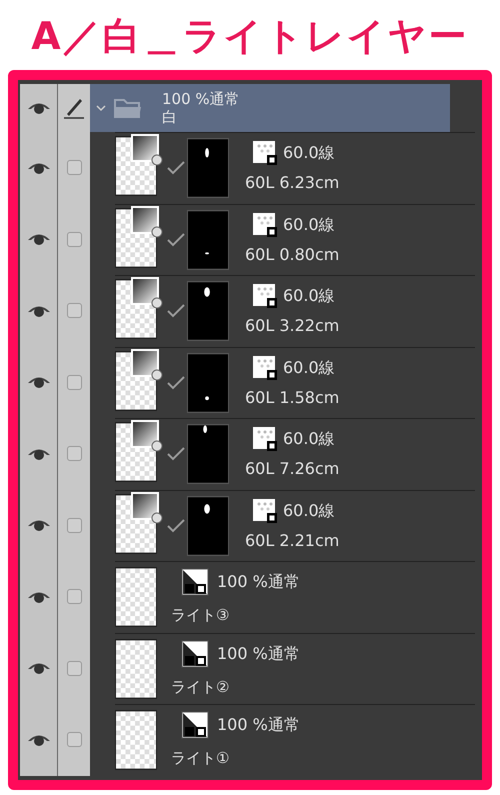 Image resolution: width=500 pixels, height=795 pixels. Describe the element at coordinates (74, 108) in the screenshot. I see `pen-icon` at that location.